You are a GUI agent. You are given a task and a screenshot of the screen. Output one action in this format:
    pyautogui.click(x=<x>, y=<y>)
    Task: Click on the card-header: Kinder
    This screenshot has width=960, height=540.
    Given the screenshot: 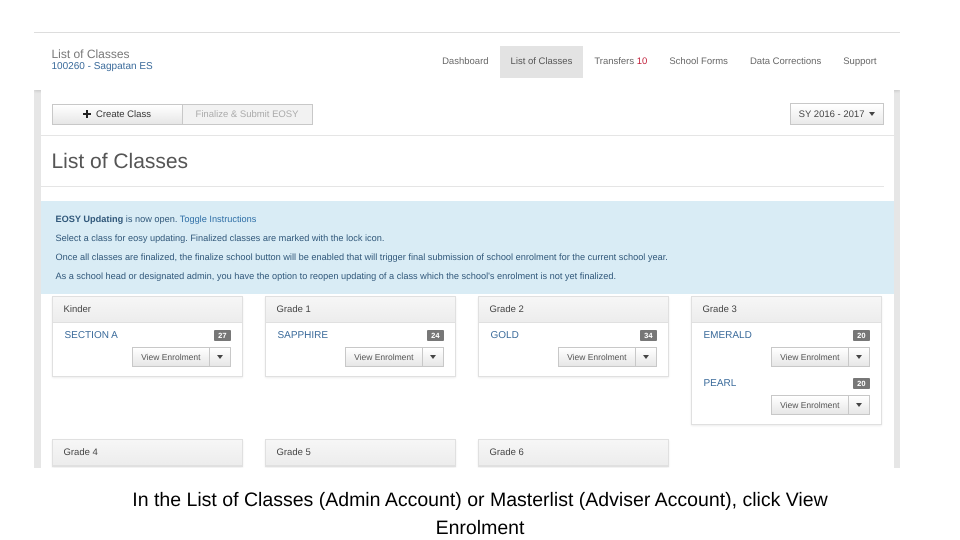 What is the action you would take?
    pyautogui.click(x=147, y=310)
    